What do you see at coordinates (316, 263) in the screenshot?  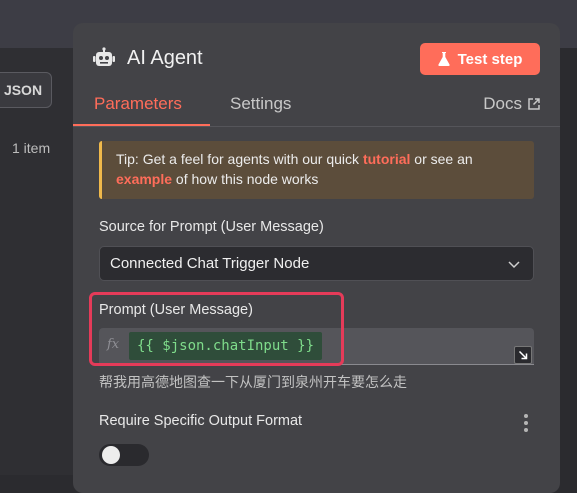 I see `source-prompt-select: Connected Chat Trigger Node` at bounding box center [316, 263].